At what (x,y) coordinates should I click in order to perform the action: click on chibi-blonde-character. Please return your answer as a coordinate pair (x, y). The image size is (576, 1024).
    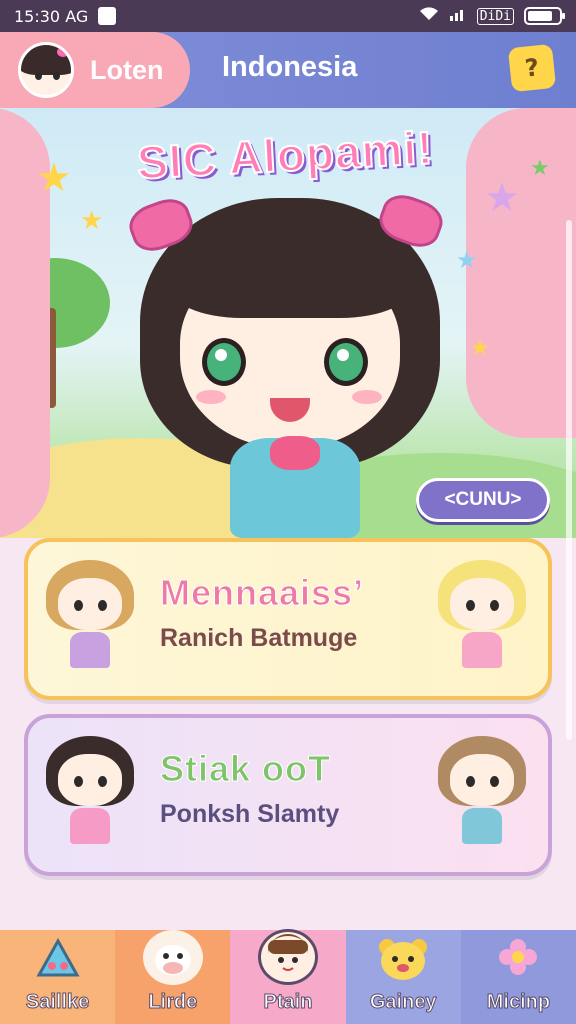
    Looking at the image, I should click on (90, 618).